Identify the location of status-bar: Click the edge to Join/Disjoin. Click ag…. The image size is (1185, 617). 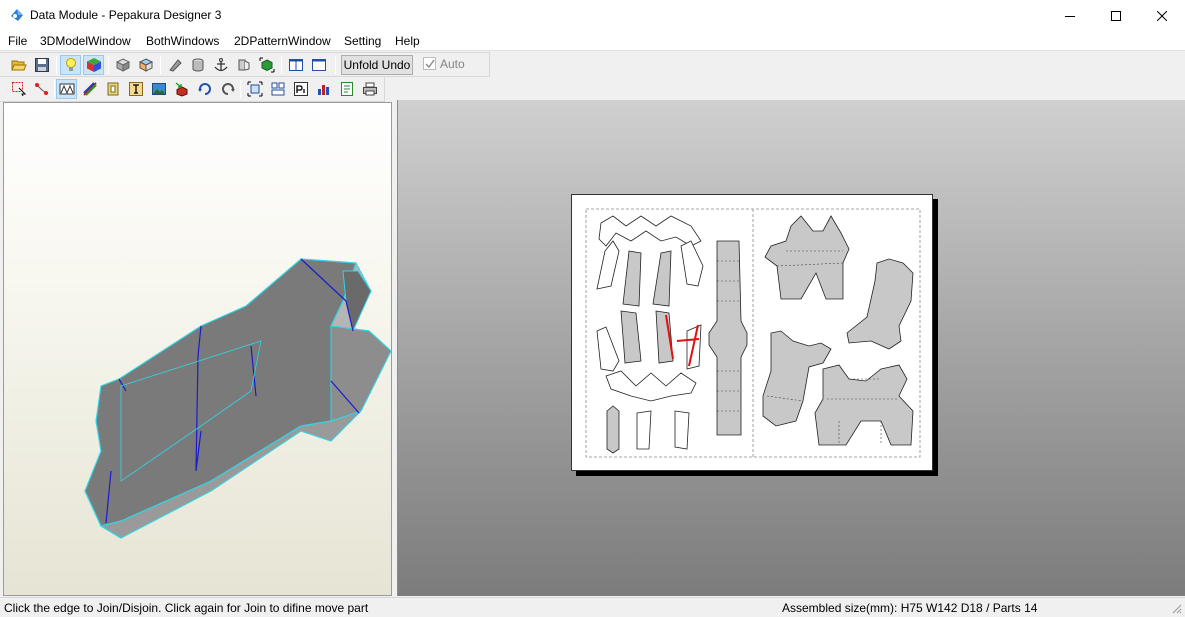
(592, 607).